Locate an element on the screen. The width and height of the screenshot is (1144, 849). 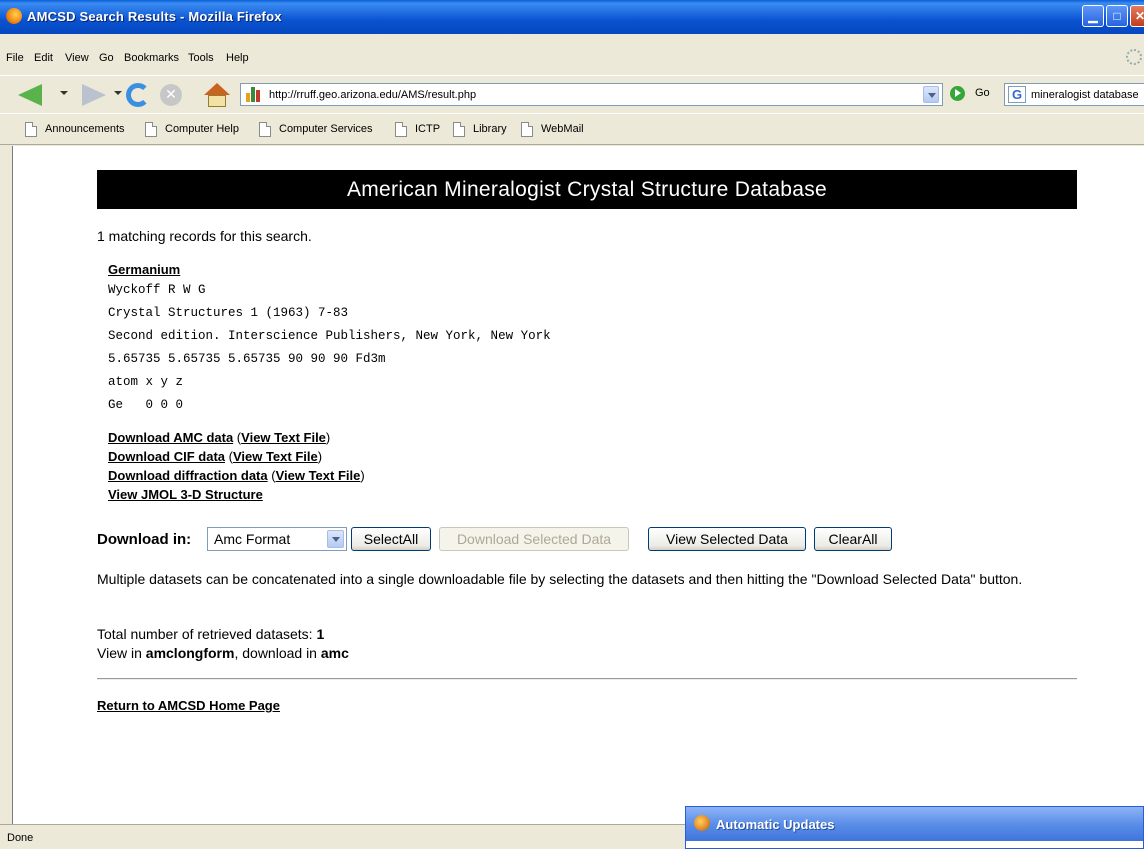
view-in-value: amclongform is located at coordinates (190, 653).